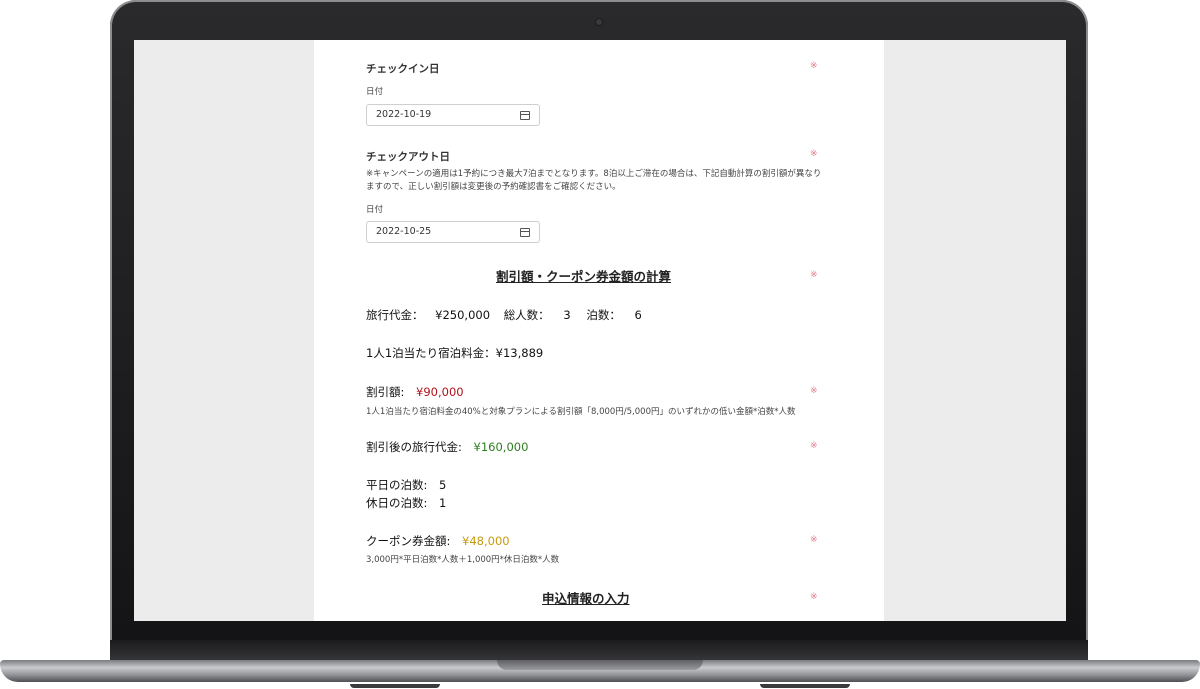  I want to click on discount-required-mark: ※, so click(814, 391).